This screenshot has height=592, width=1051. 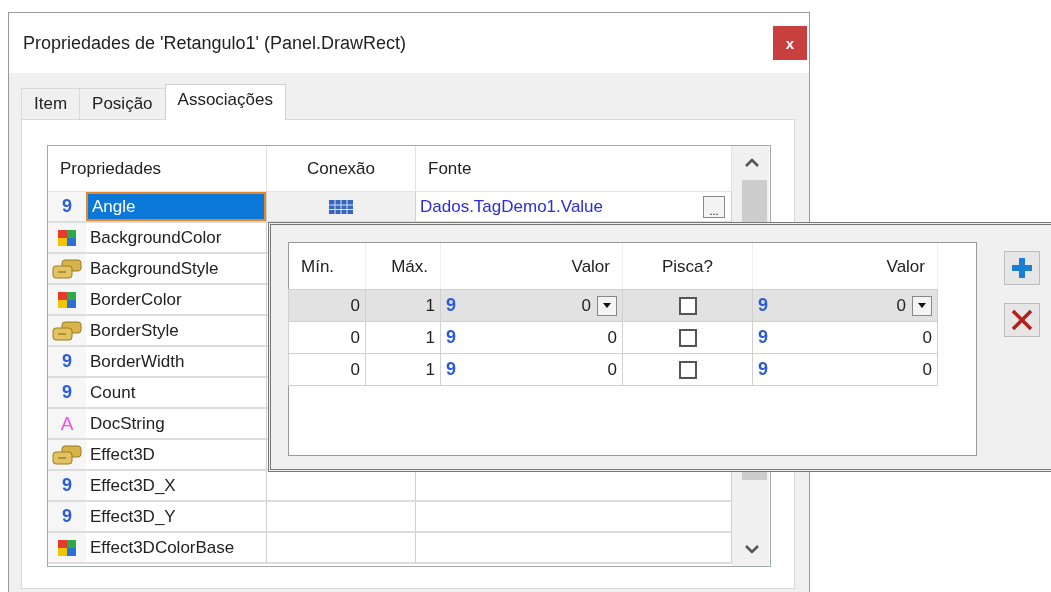 I want to click on property-name: Angle, so click(x=176, y=206).